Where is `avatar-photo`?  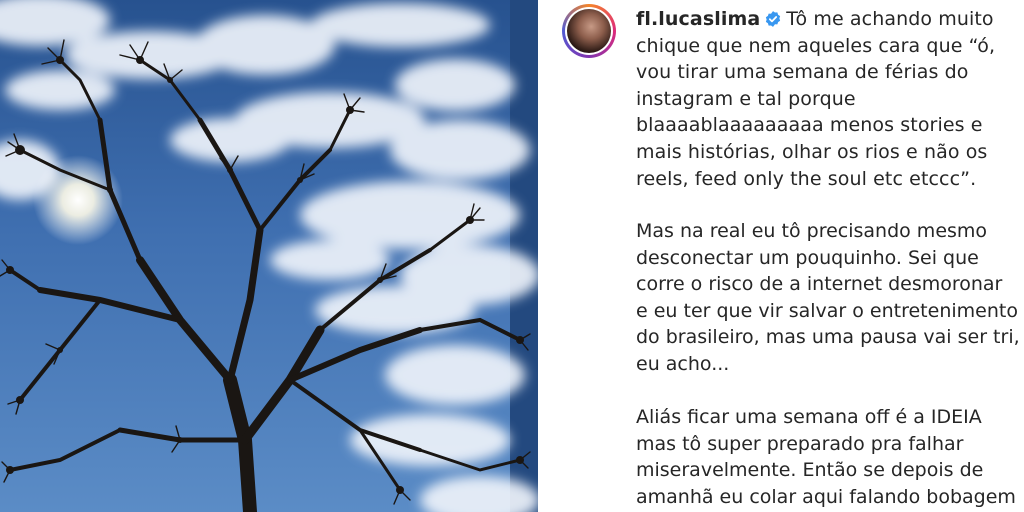
avatar-photo is located at coordinates (589, 31).